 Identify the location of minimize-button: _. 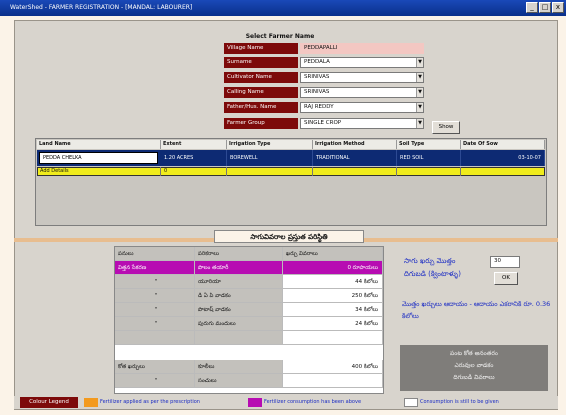
(532, 7).